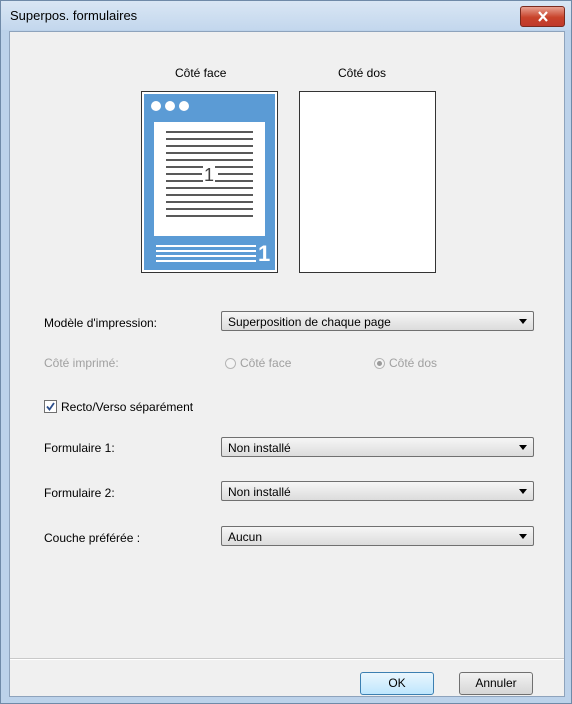  What do you see at coordinates (264, 253) in the screenshot?
I see `page-number-corner: 1` at bounding box center [264, 253].